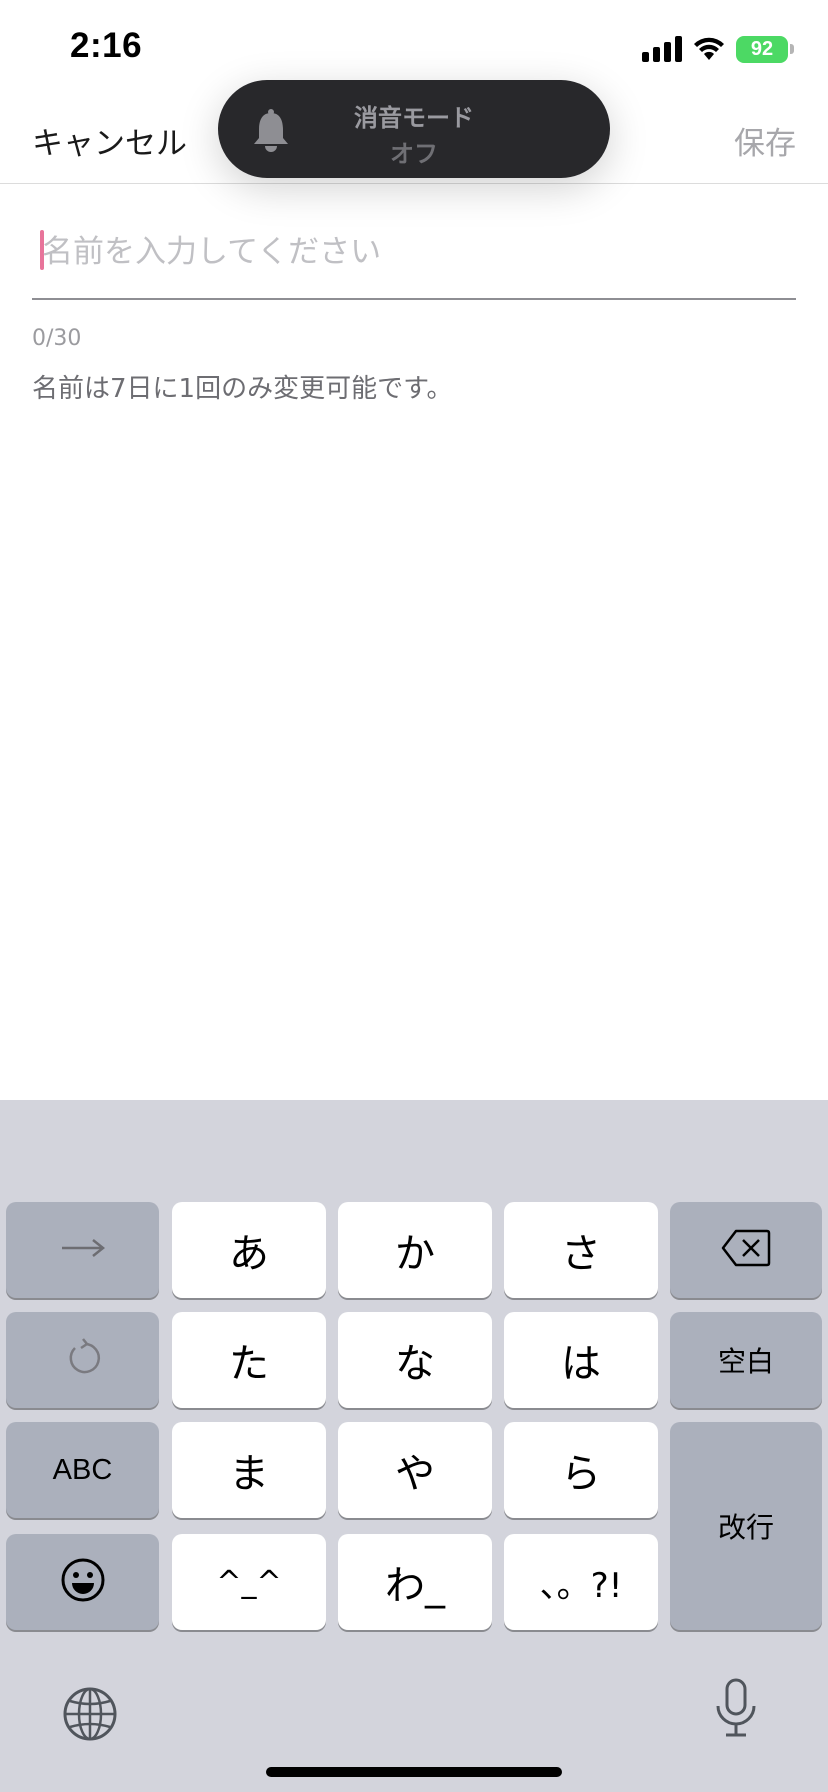 Image resolution: width=828 pixels, height=1792 pixels. I want to click on undo-icon, so click(83, 1360).